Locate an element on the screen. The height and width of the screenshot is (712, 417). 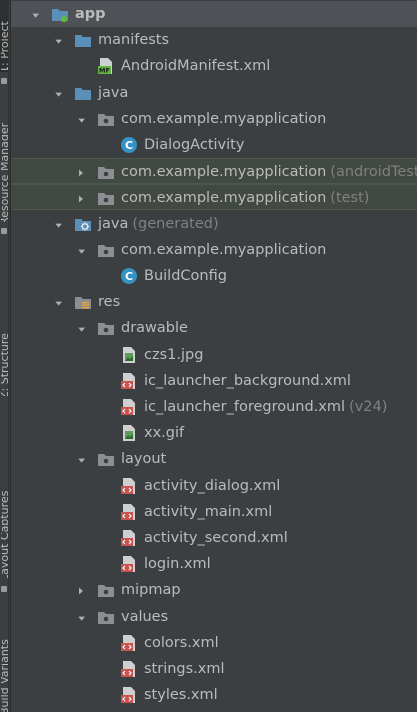
tree-node-label: res is located at coordinates (109, 302).